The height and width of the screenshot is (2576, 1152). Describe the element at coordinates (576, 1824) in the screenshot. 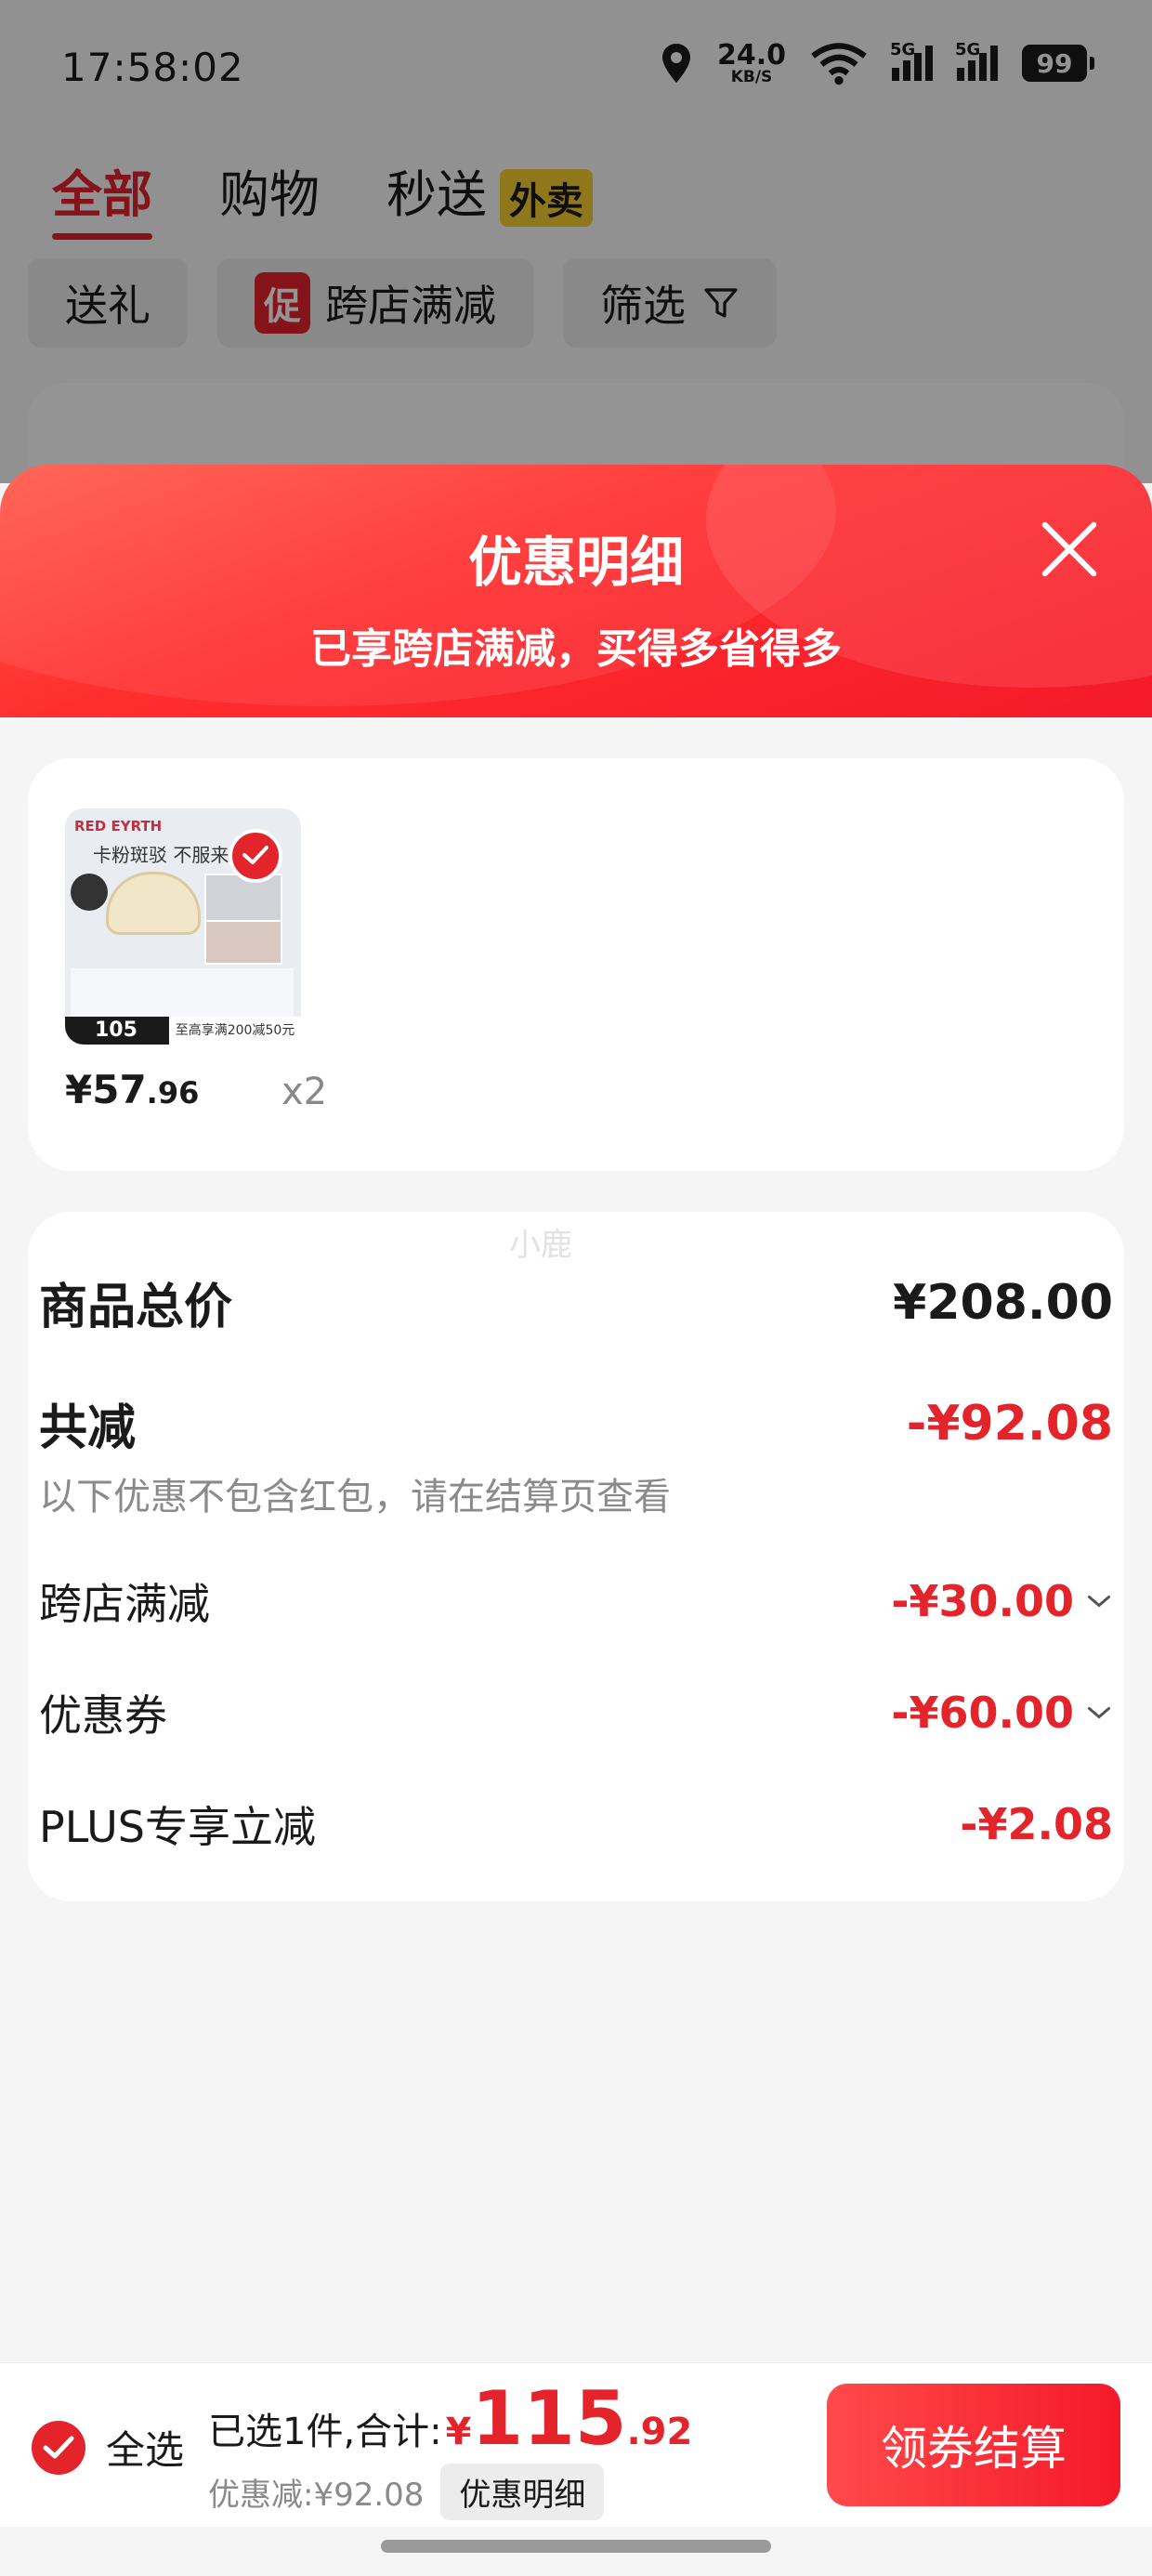

I see `discount-item-plus: PLUS专享立减 -¥2.08` at that location.